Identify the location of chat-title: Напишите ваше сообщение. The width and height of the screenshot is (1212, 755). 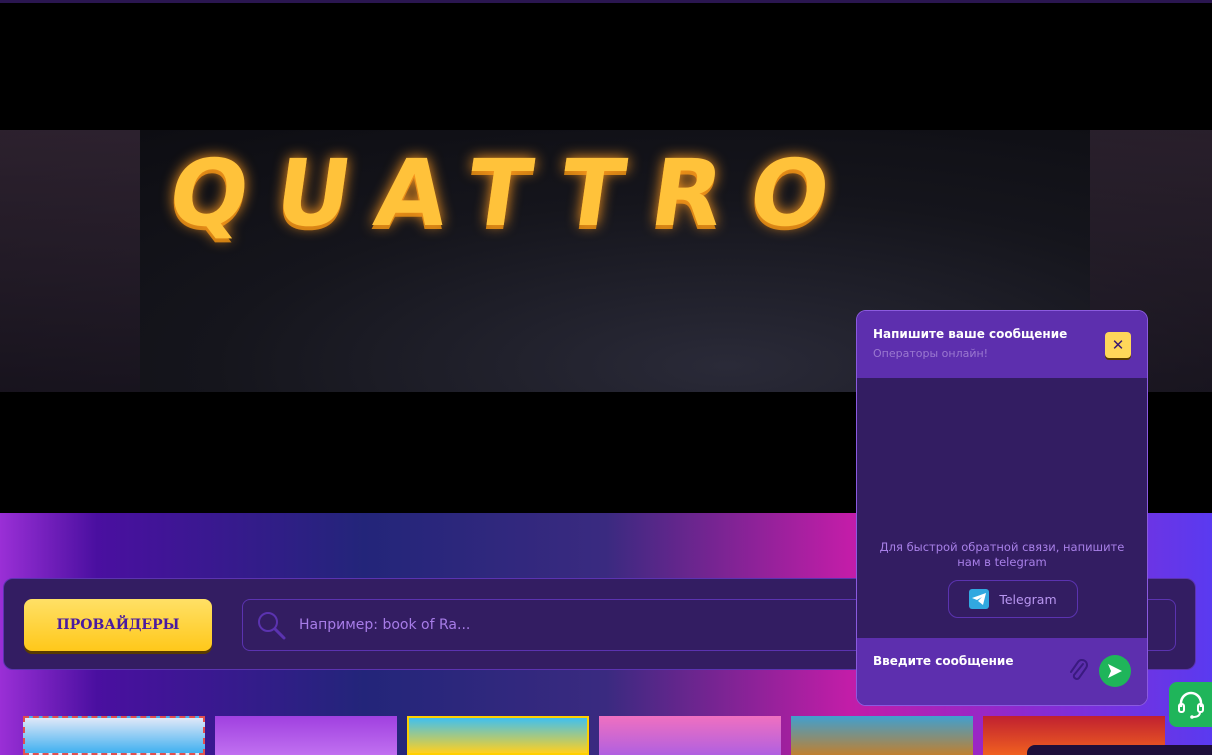
(970, 334).